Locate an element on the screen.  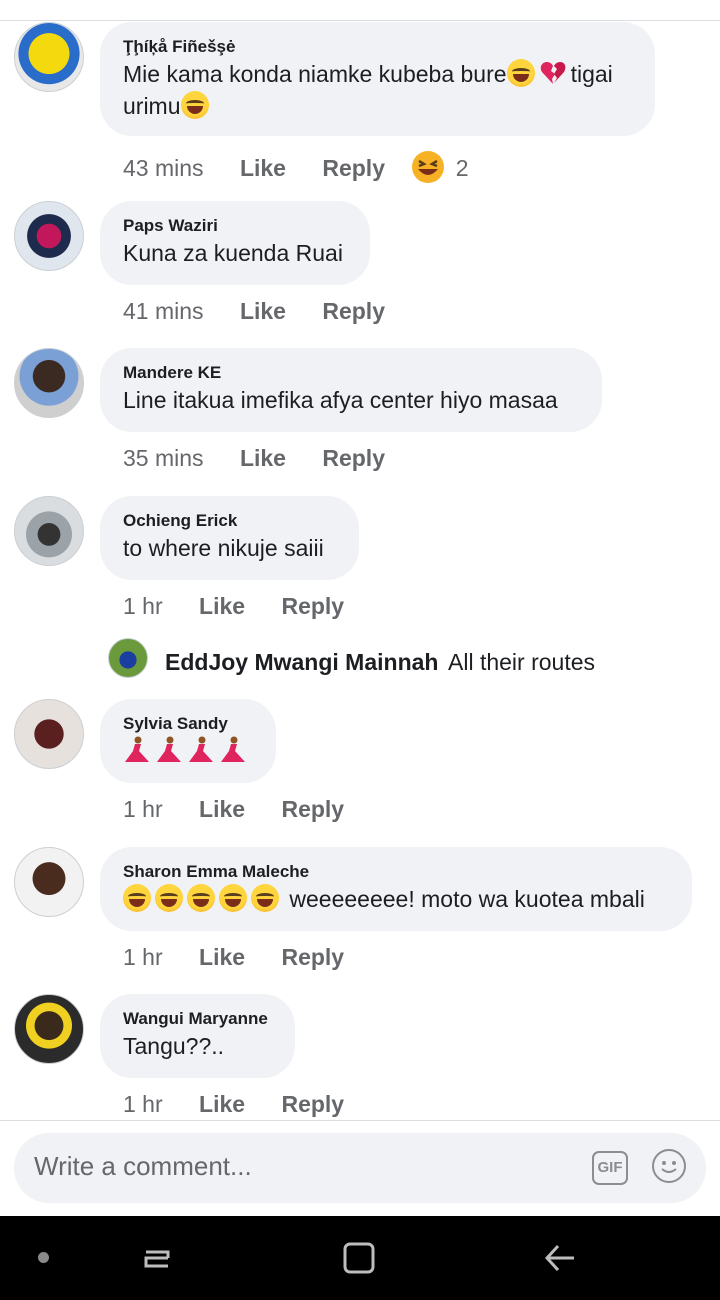
squinting-laugh-emoji-icon is located at coordinates (428, 167).